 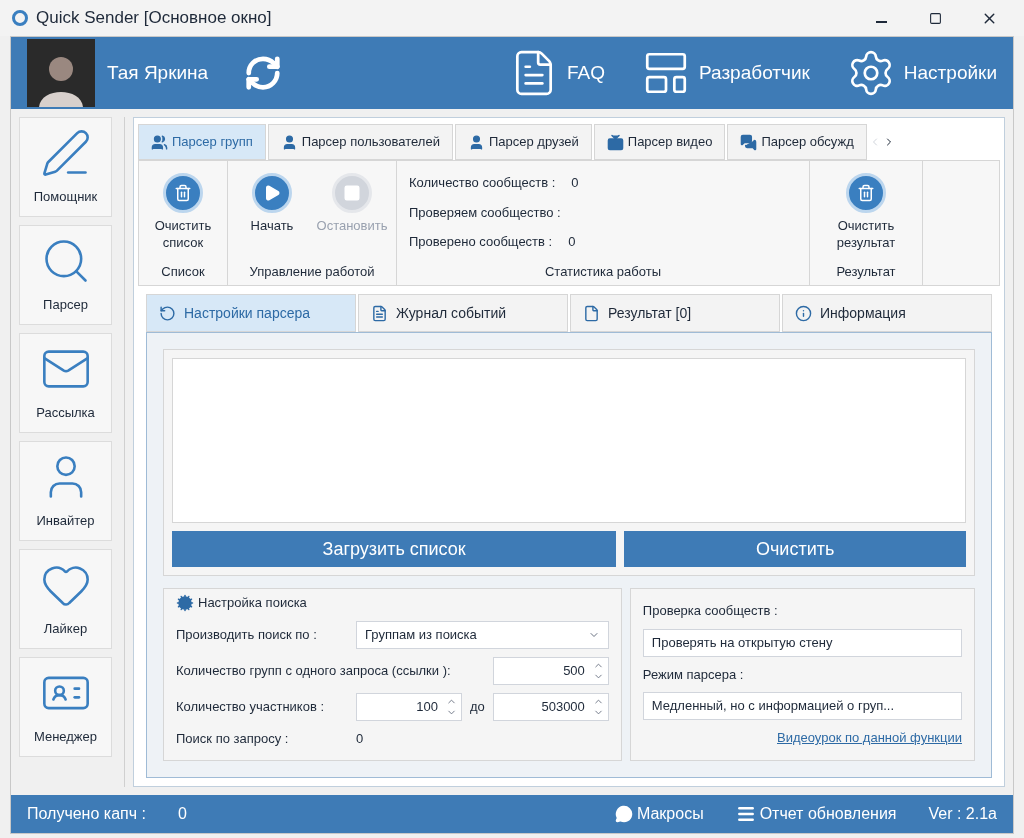 What do you see at coordinates (485, 212) in the screenshot?
I see `stat-label: Проверяем сообщество :` at bounding box center [485, 212].